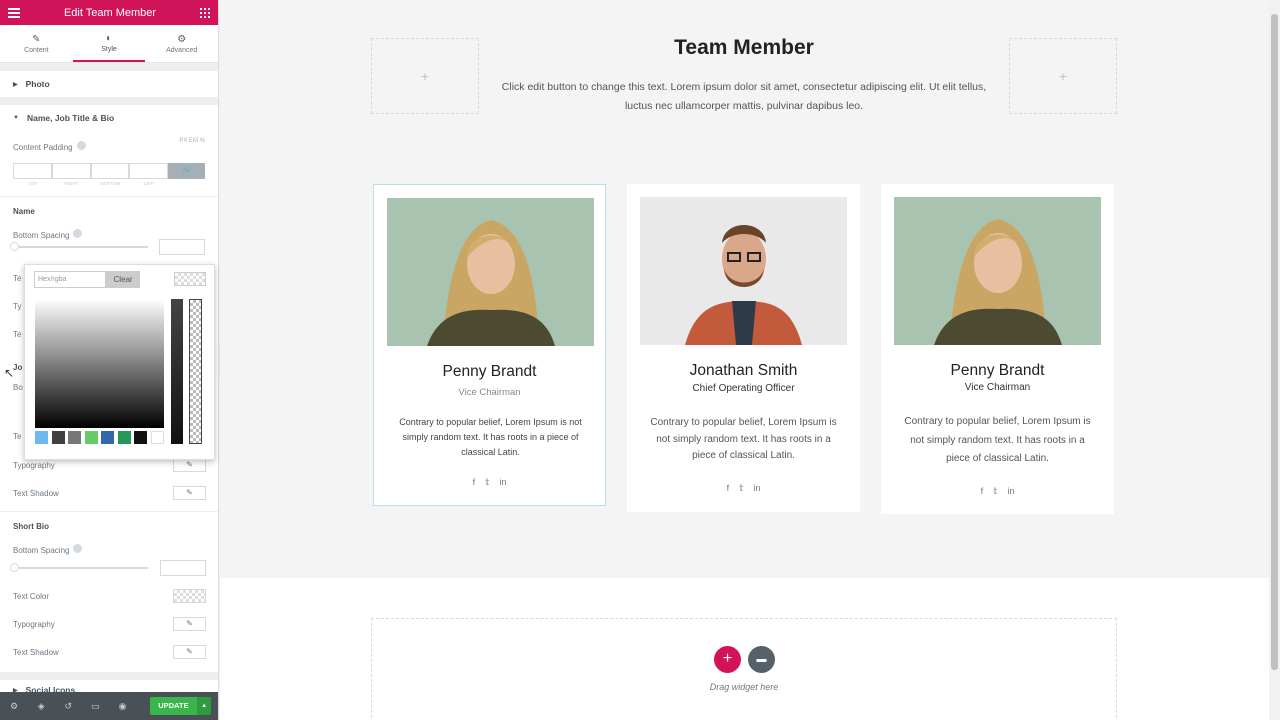  Describe the element at coordinates (109, 624) in the screenshot. I see `typography-control: Typography ✎` at that location.